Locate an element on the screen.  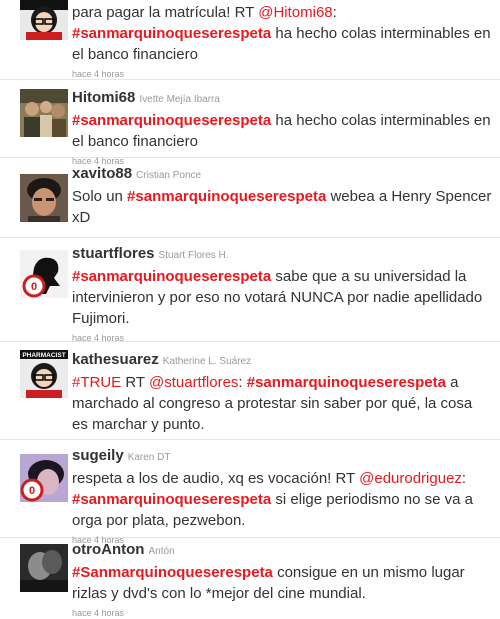
silhouette-badge-icon: 0 is located at coordinates (44, 274).